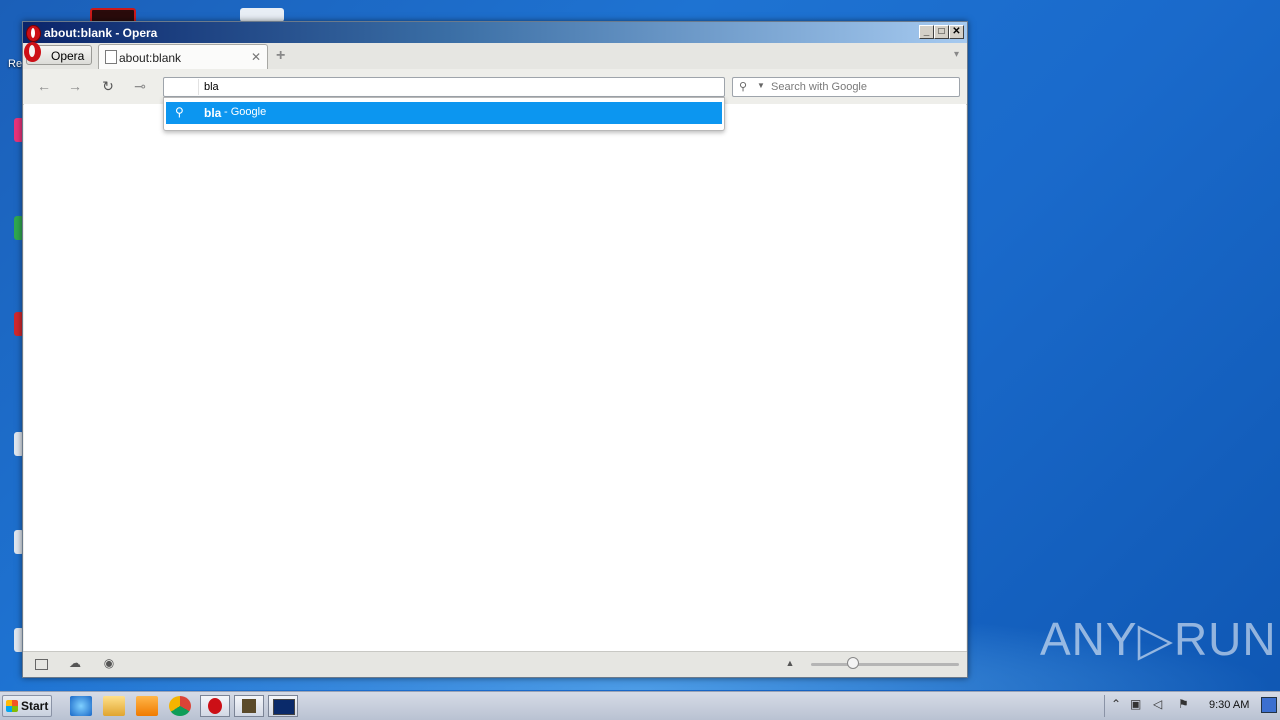  I want to click on start-button: Start, so click(27, 706).